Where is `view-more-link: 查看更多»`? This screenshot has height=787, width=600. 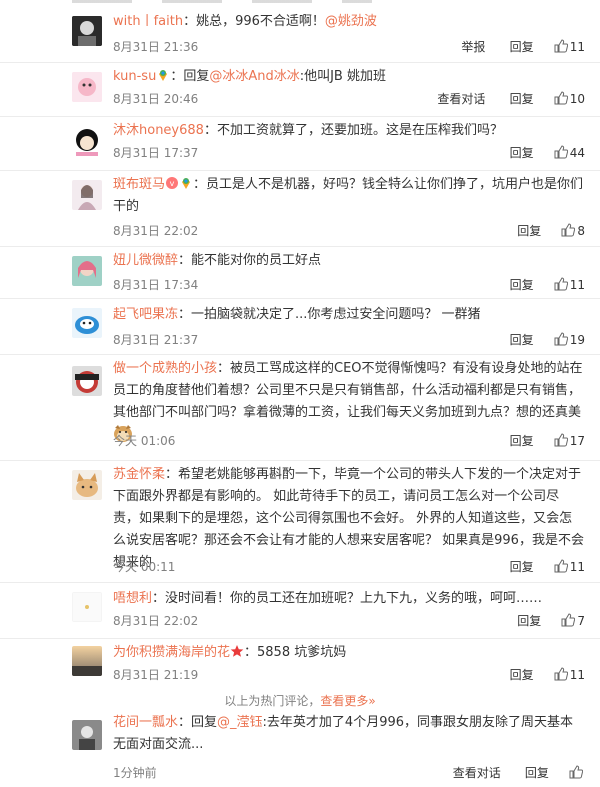 view-more-link: 查看更多» is located at coordinates (347, 701).